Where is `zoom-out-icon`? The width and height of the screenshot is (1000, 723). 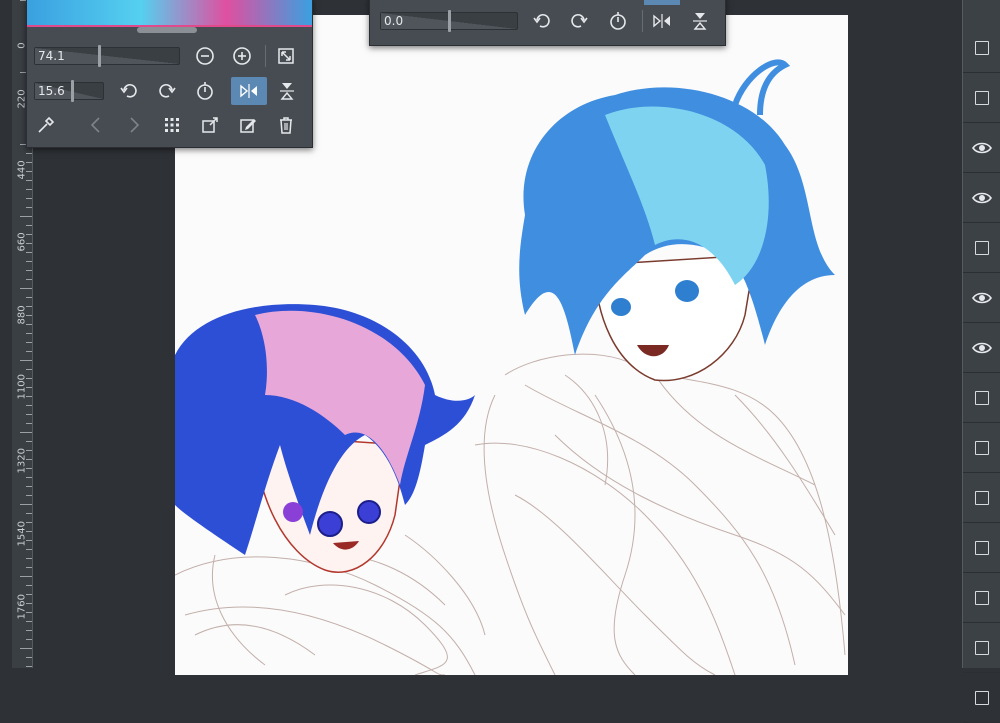
zoom-out-icon is located at coordinates (205, 56).